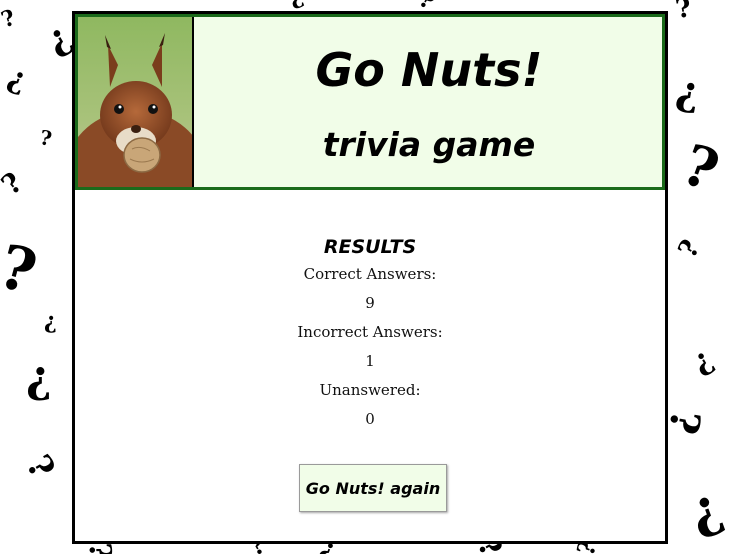  Describe the element at coordinates (373, 488) in the screenshot. I see `play-again-button: Go Nuts! again` at that location.